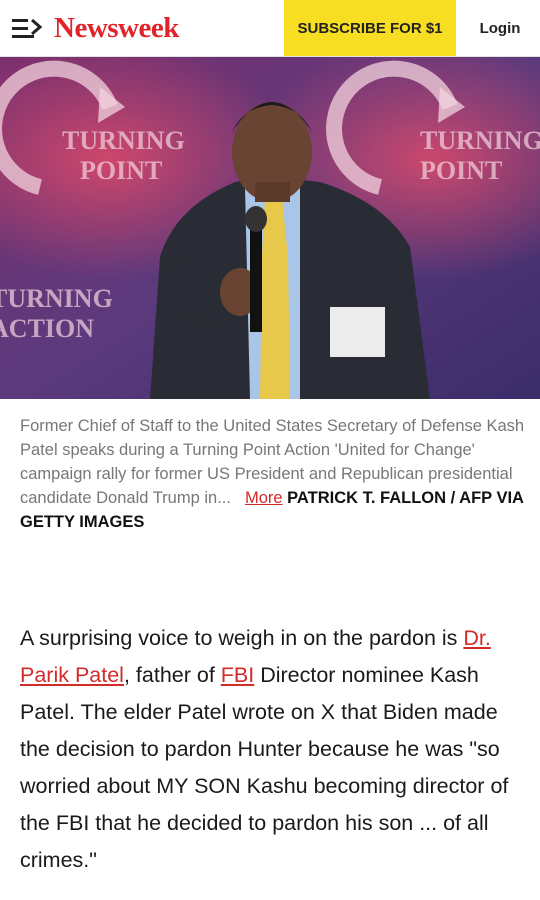 The width and height of the screenshot is (540, 900). What do you see at coordinates (500, 28) in the screenshot?
I see `login-link: Login` at bounding box center [500, 28].